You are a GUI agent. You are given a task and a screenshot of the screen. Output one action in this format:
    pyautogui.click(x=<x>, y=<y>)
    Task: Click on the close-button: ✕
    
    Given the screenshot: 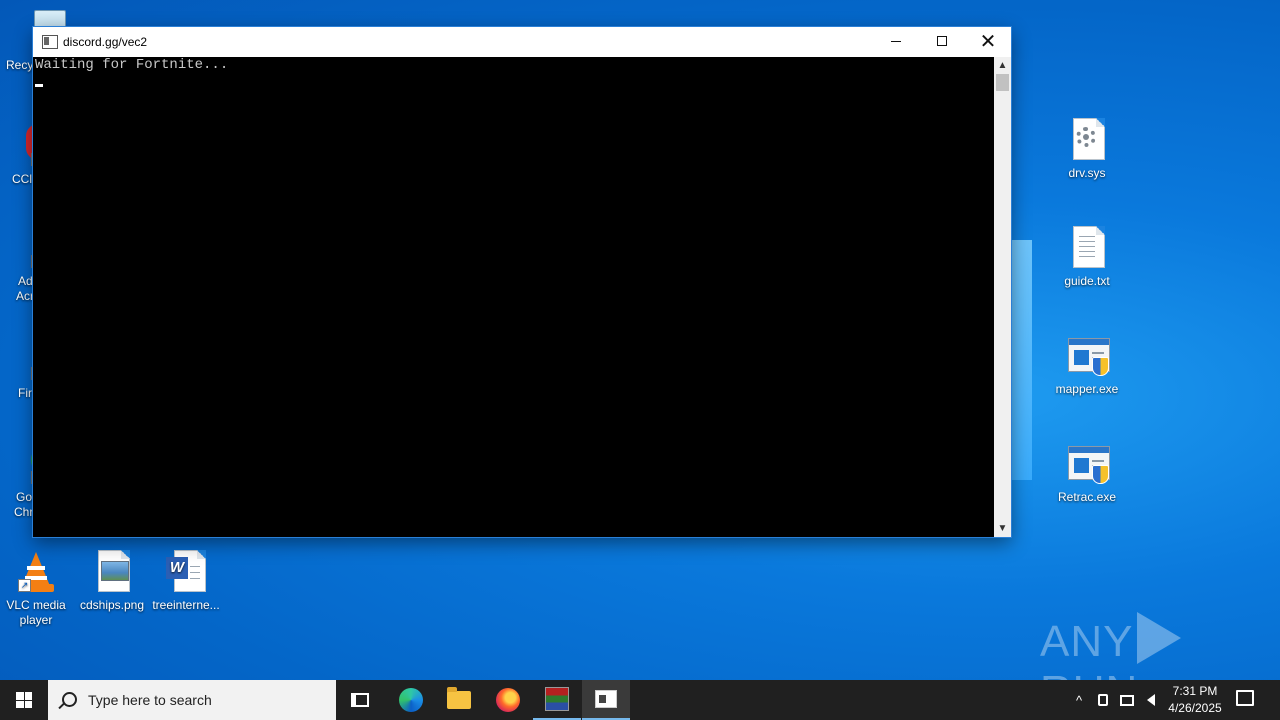 What is the action you would take?
    pyautogui.click(x=988, y=41)
    